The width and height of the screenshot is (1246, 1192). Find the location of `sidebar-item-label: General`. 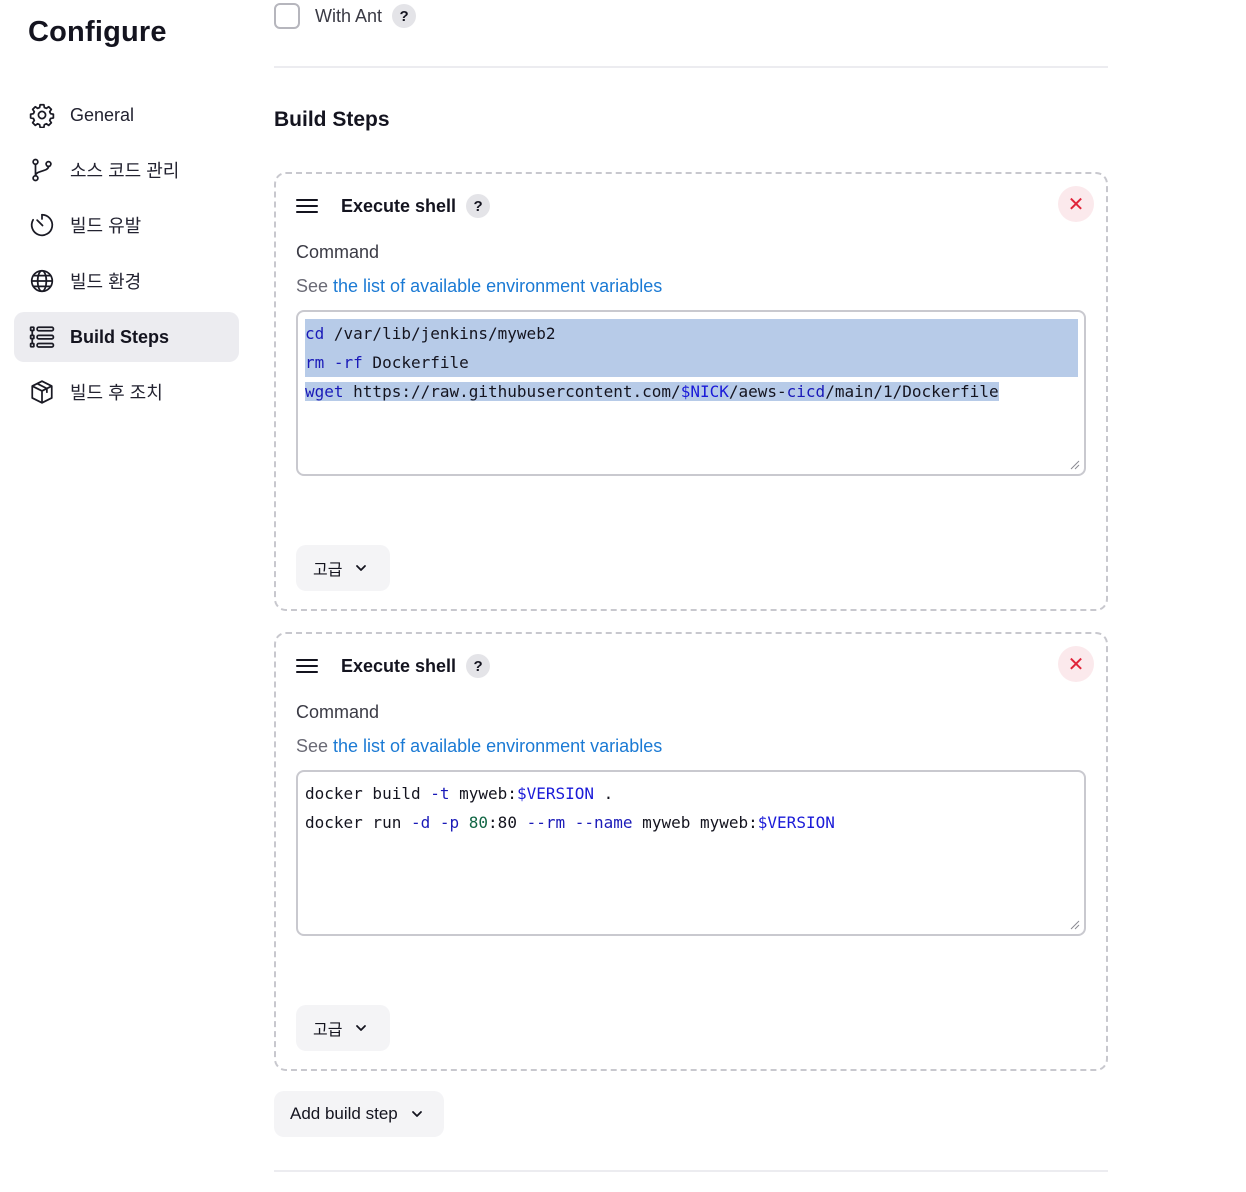

sidebar-item-label: General is located at coordinates (102, 114).